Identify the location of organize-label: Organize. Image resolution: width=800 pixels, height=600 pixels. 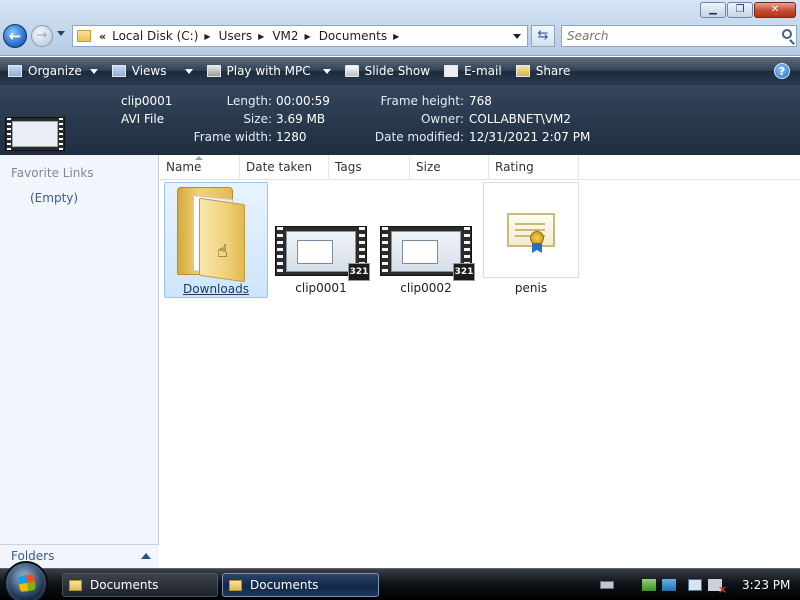
(55, 71).